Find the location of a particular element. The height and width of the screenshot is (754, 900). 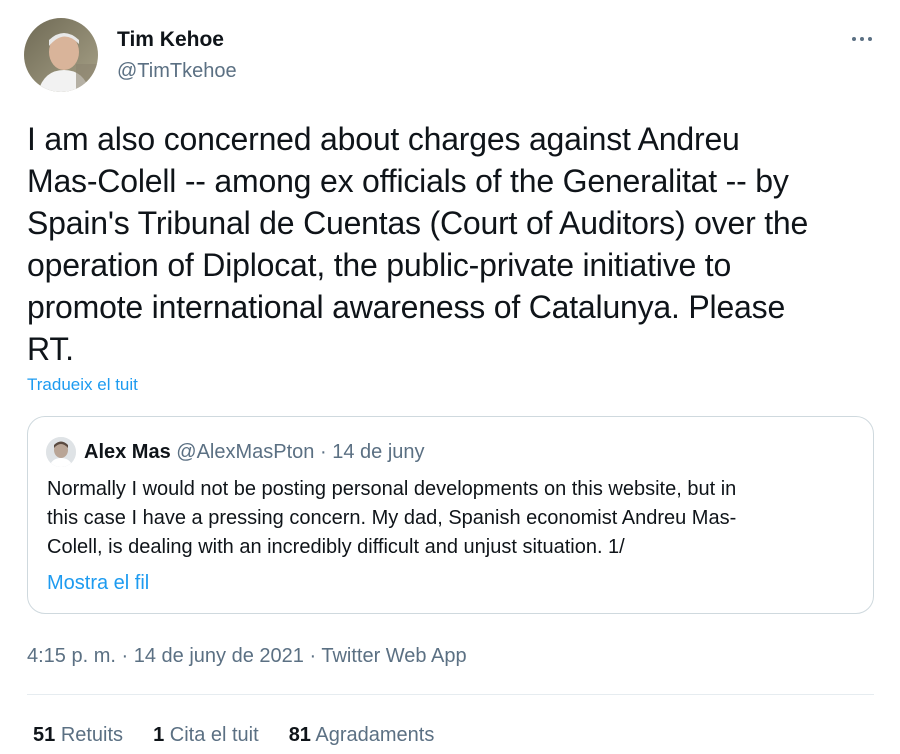

tweet-stats: 51 Retuits 1 Cita el tuit 81 Agradaments is located at coordinates (233, 735).